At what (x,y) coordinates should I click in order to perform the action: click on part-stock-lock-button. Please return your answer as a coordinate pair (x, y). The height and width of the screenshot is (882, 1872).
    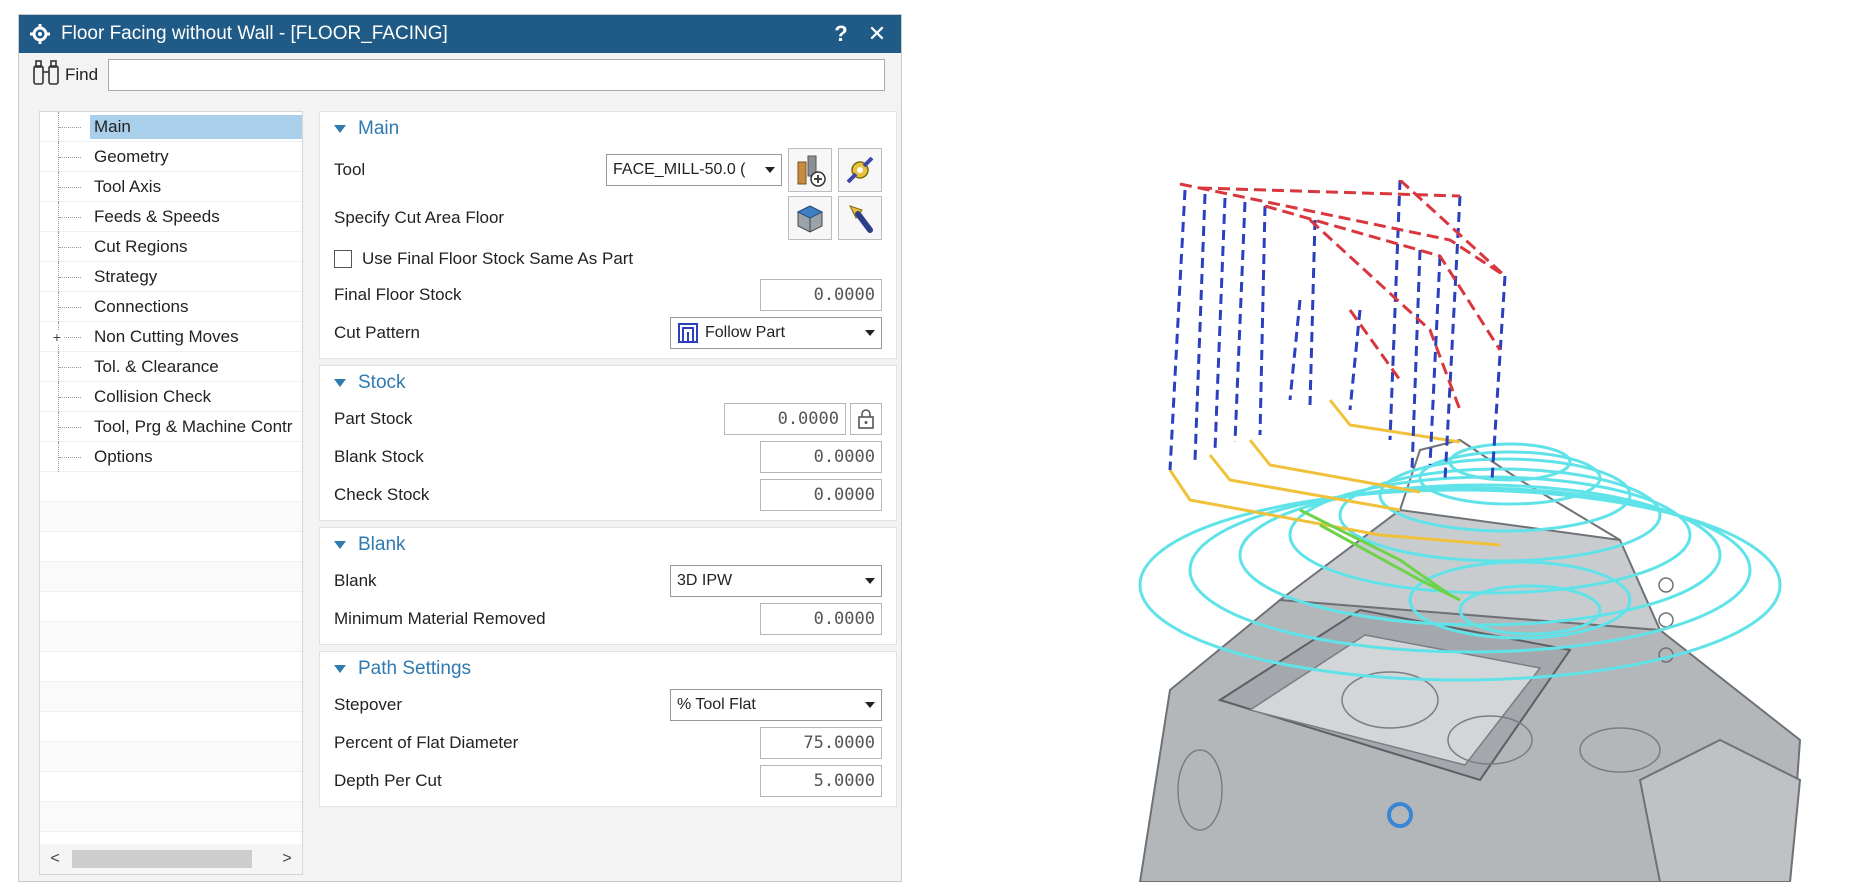
    Looking at the image, I should click on (866, 419).